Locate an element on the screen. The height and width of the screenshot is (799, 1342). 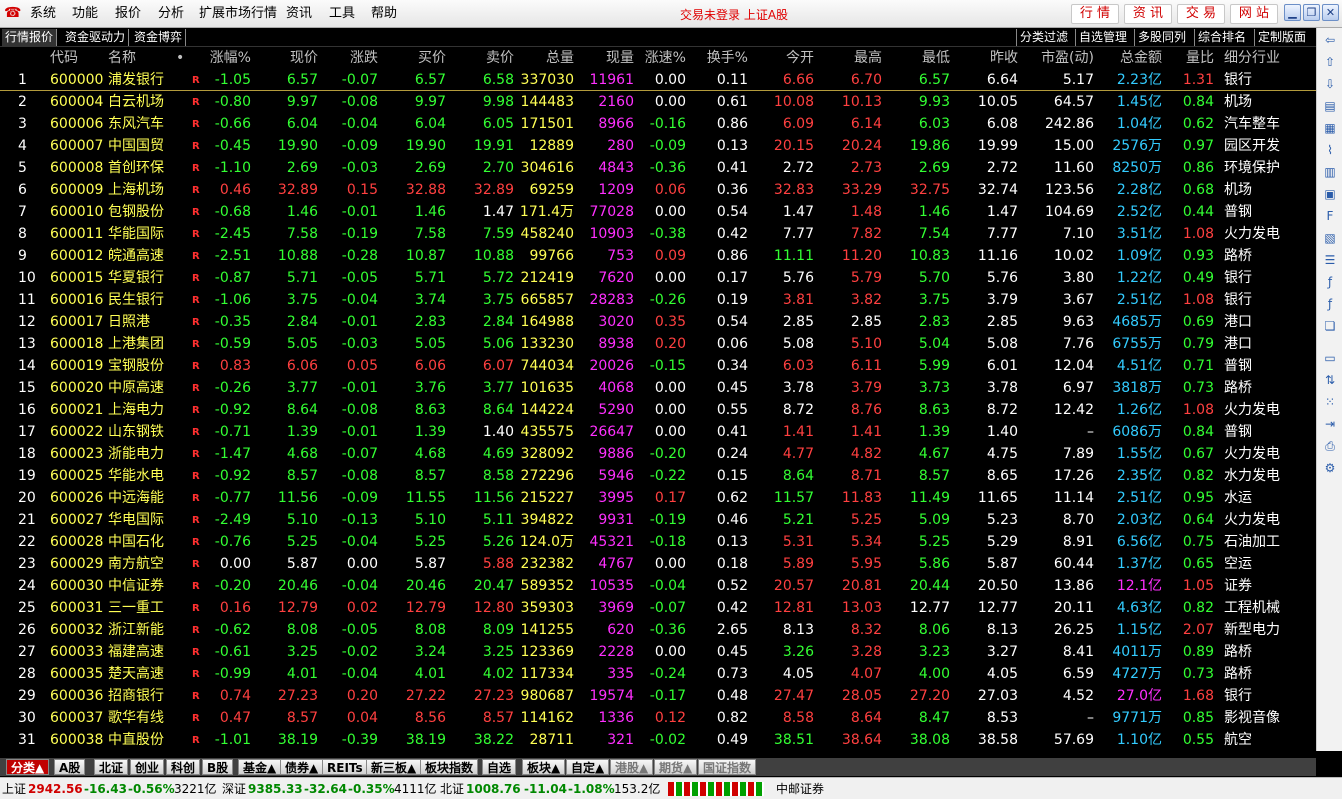
col-header-bid: 买价 is located at coordinates (432, 58).